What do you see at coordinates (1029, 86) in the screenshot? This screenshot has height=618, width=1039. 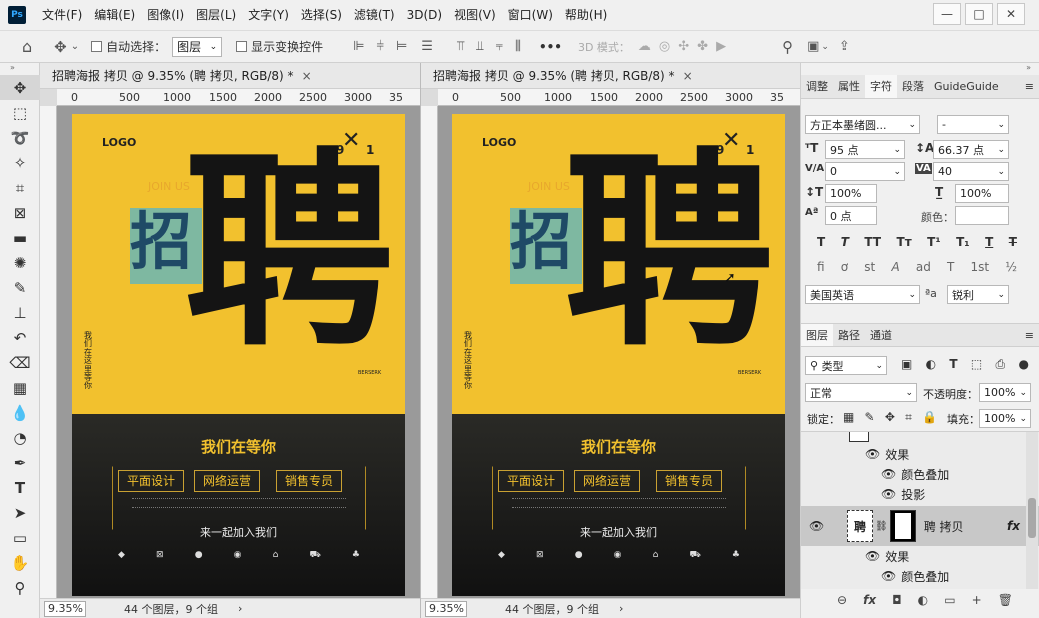 I see `panel-menu-icon: ≡` at bounding box center [1029, 86].